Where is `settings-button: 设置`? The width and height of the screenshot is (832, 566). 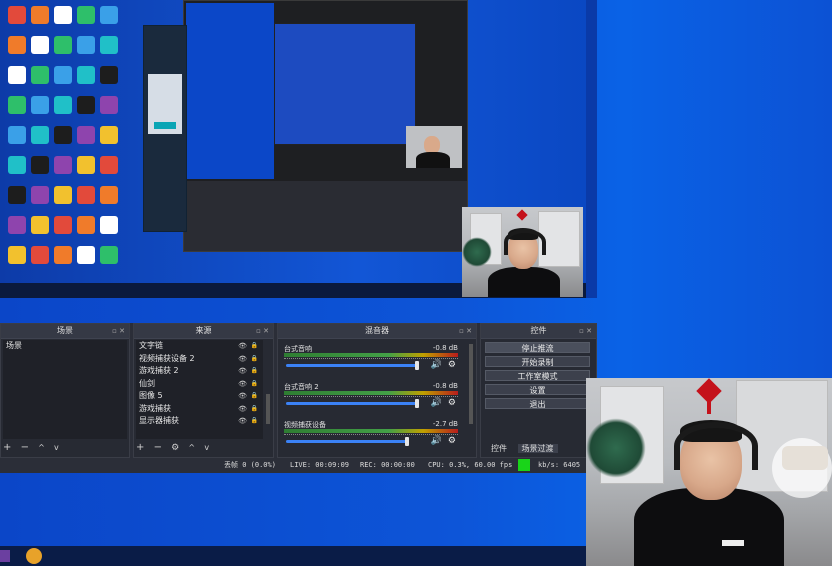
settings-button: 设置 is located at coordinates (537, 389).